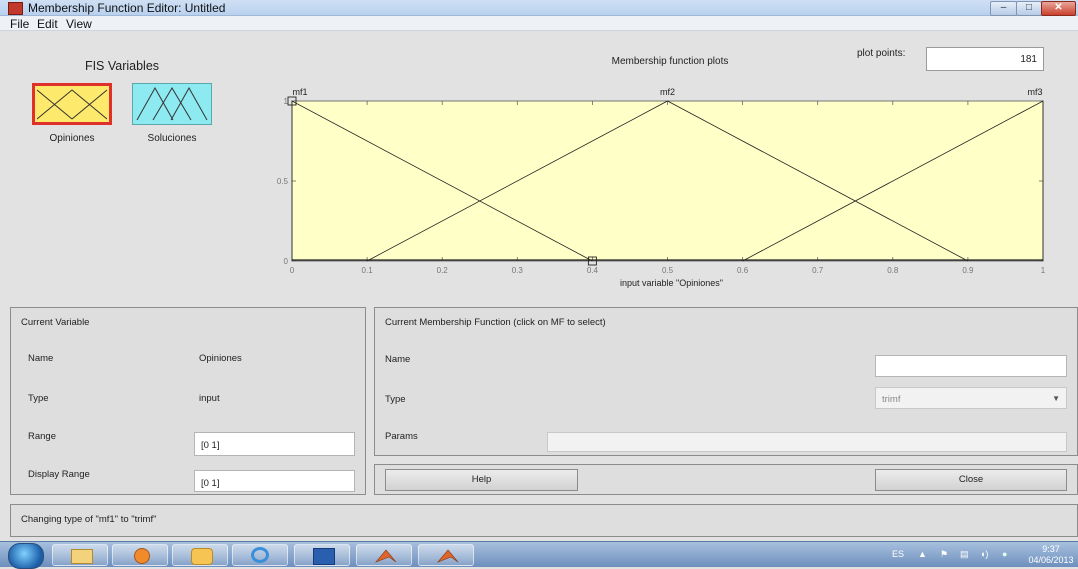 The height and width of the screenshot is (569, 1078). I want to click on menu-edit: Edit, so click(47, 24).